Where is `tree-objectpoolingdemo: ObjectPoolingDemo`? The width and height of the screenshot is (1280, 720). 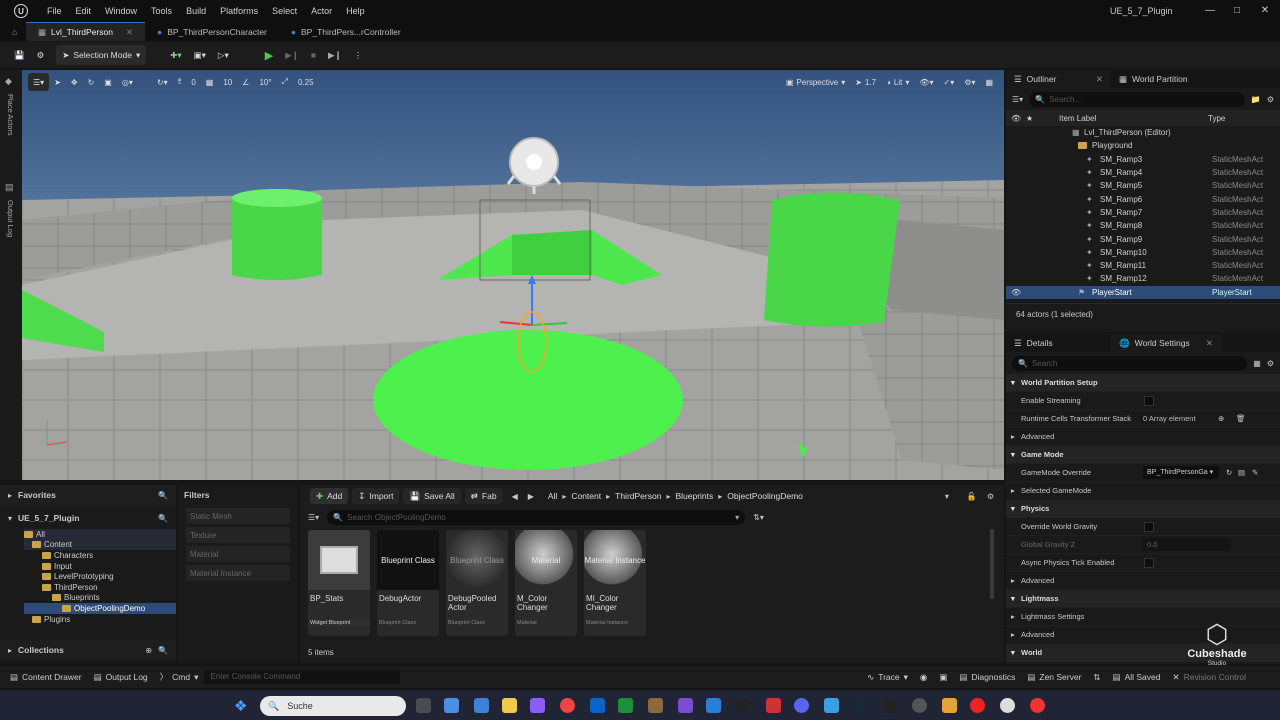
tree-objectpoolingdemo: ObjectPoolingDemo is located at coordinates (100, 608).